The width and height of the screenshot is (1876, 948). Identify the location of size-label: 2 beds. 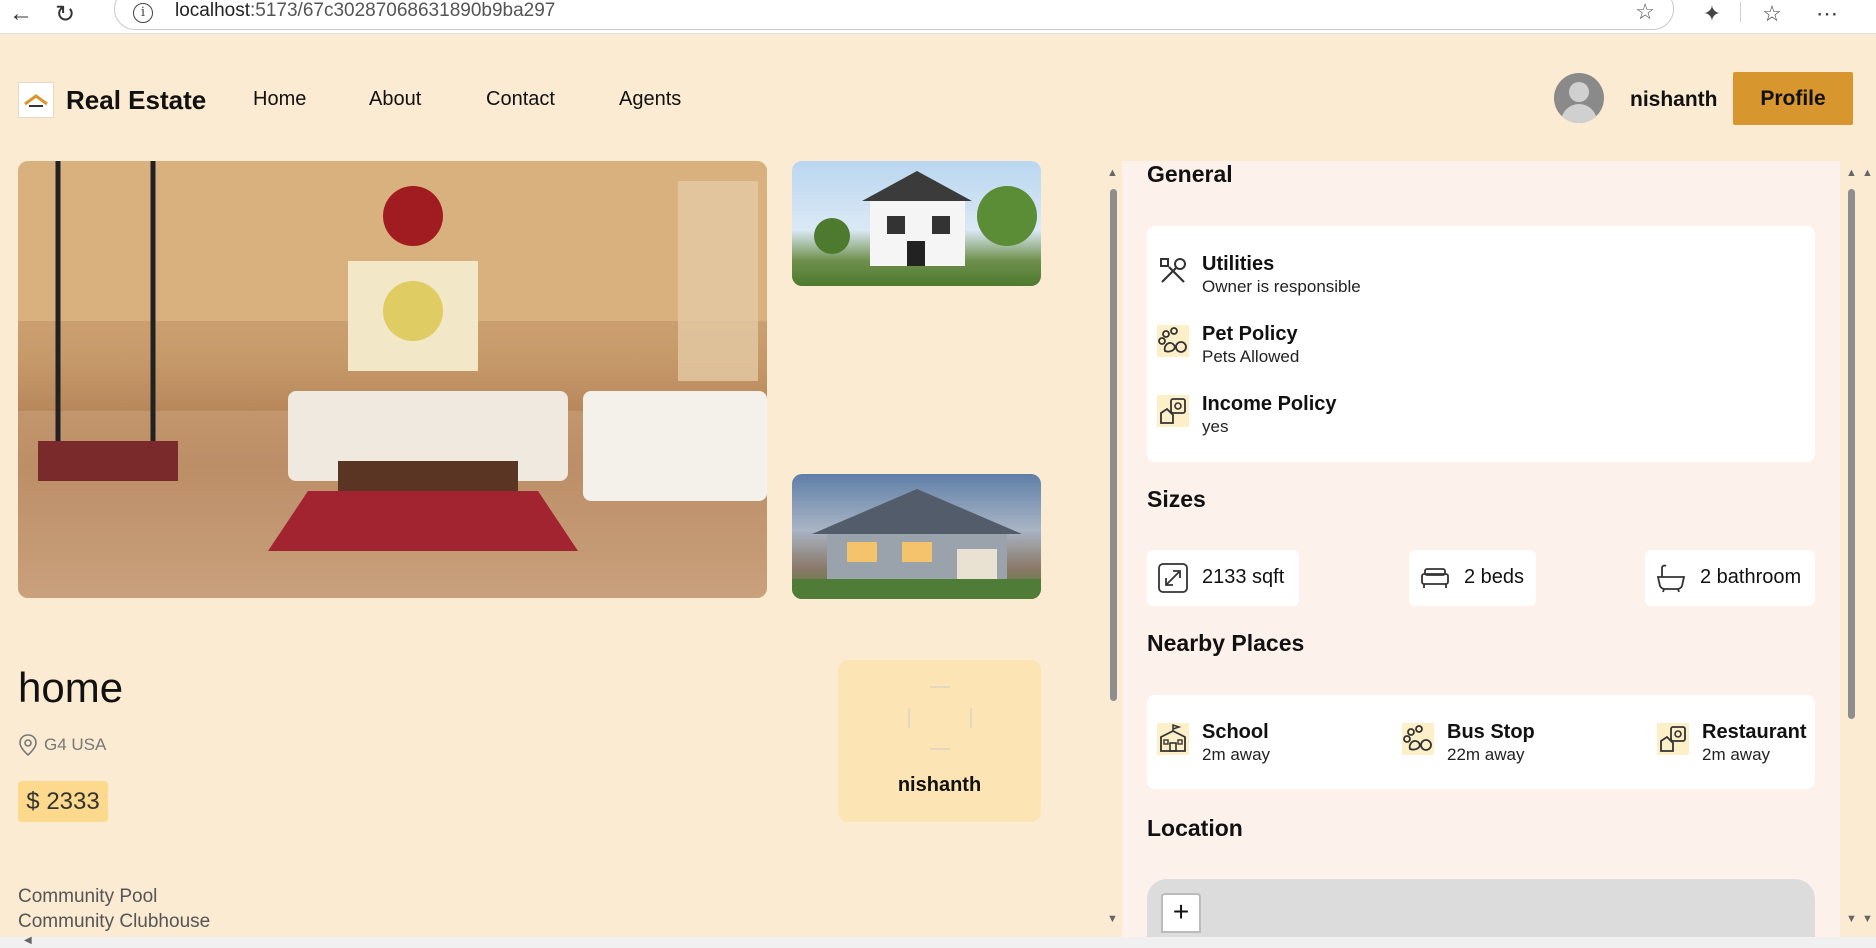
(1494, 577).